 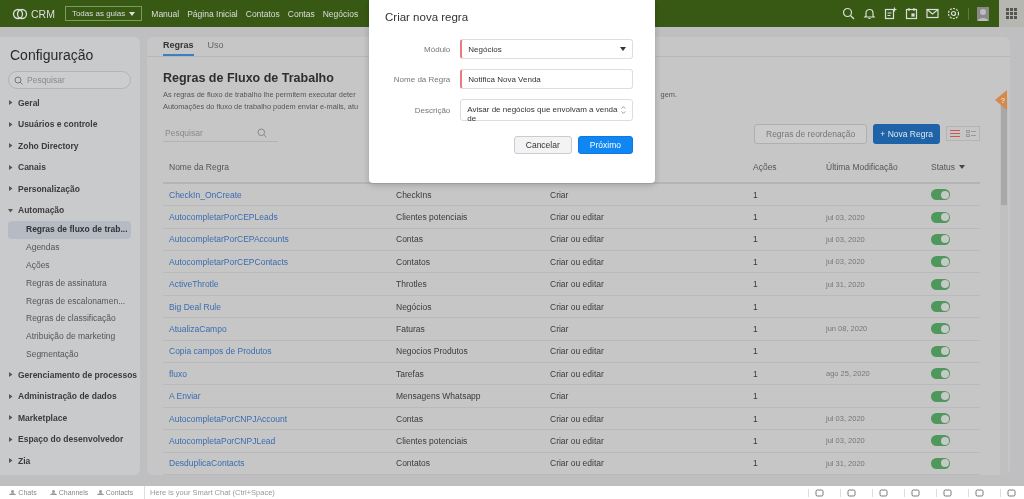 I want to click on table-cell: Negocios Produtos, so click(x=432, y=351).